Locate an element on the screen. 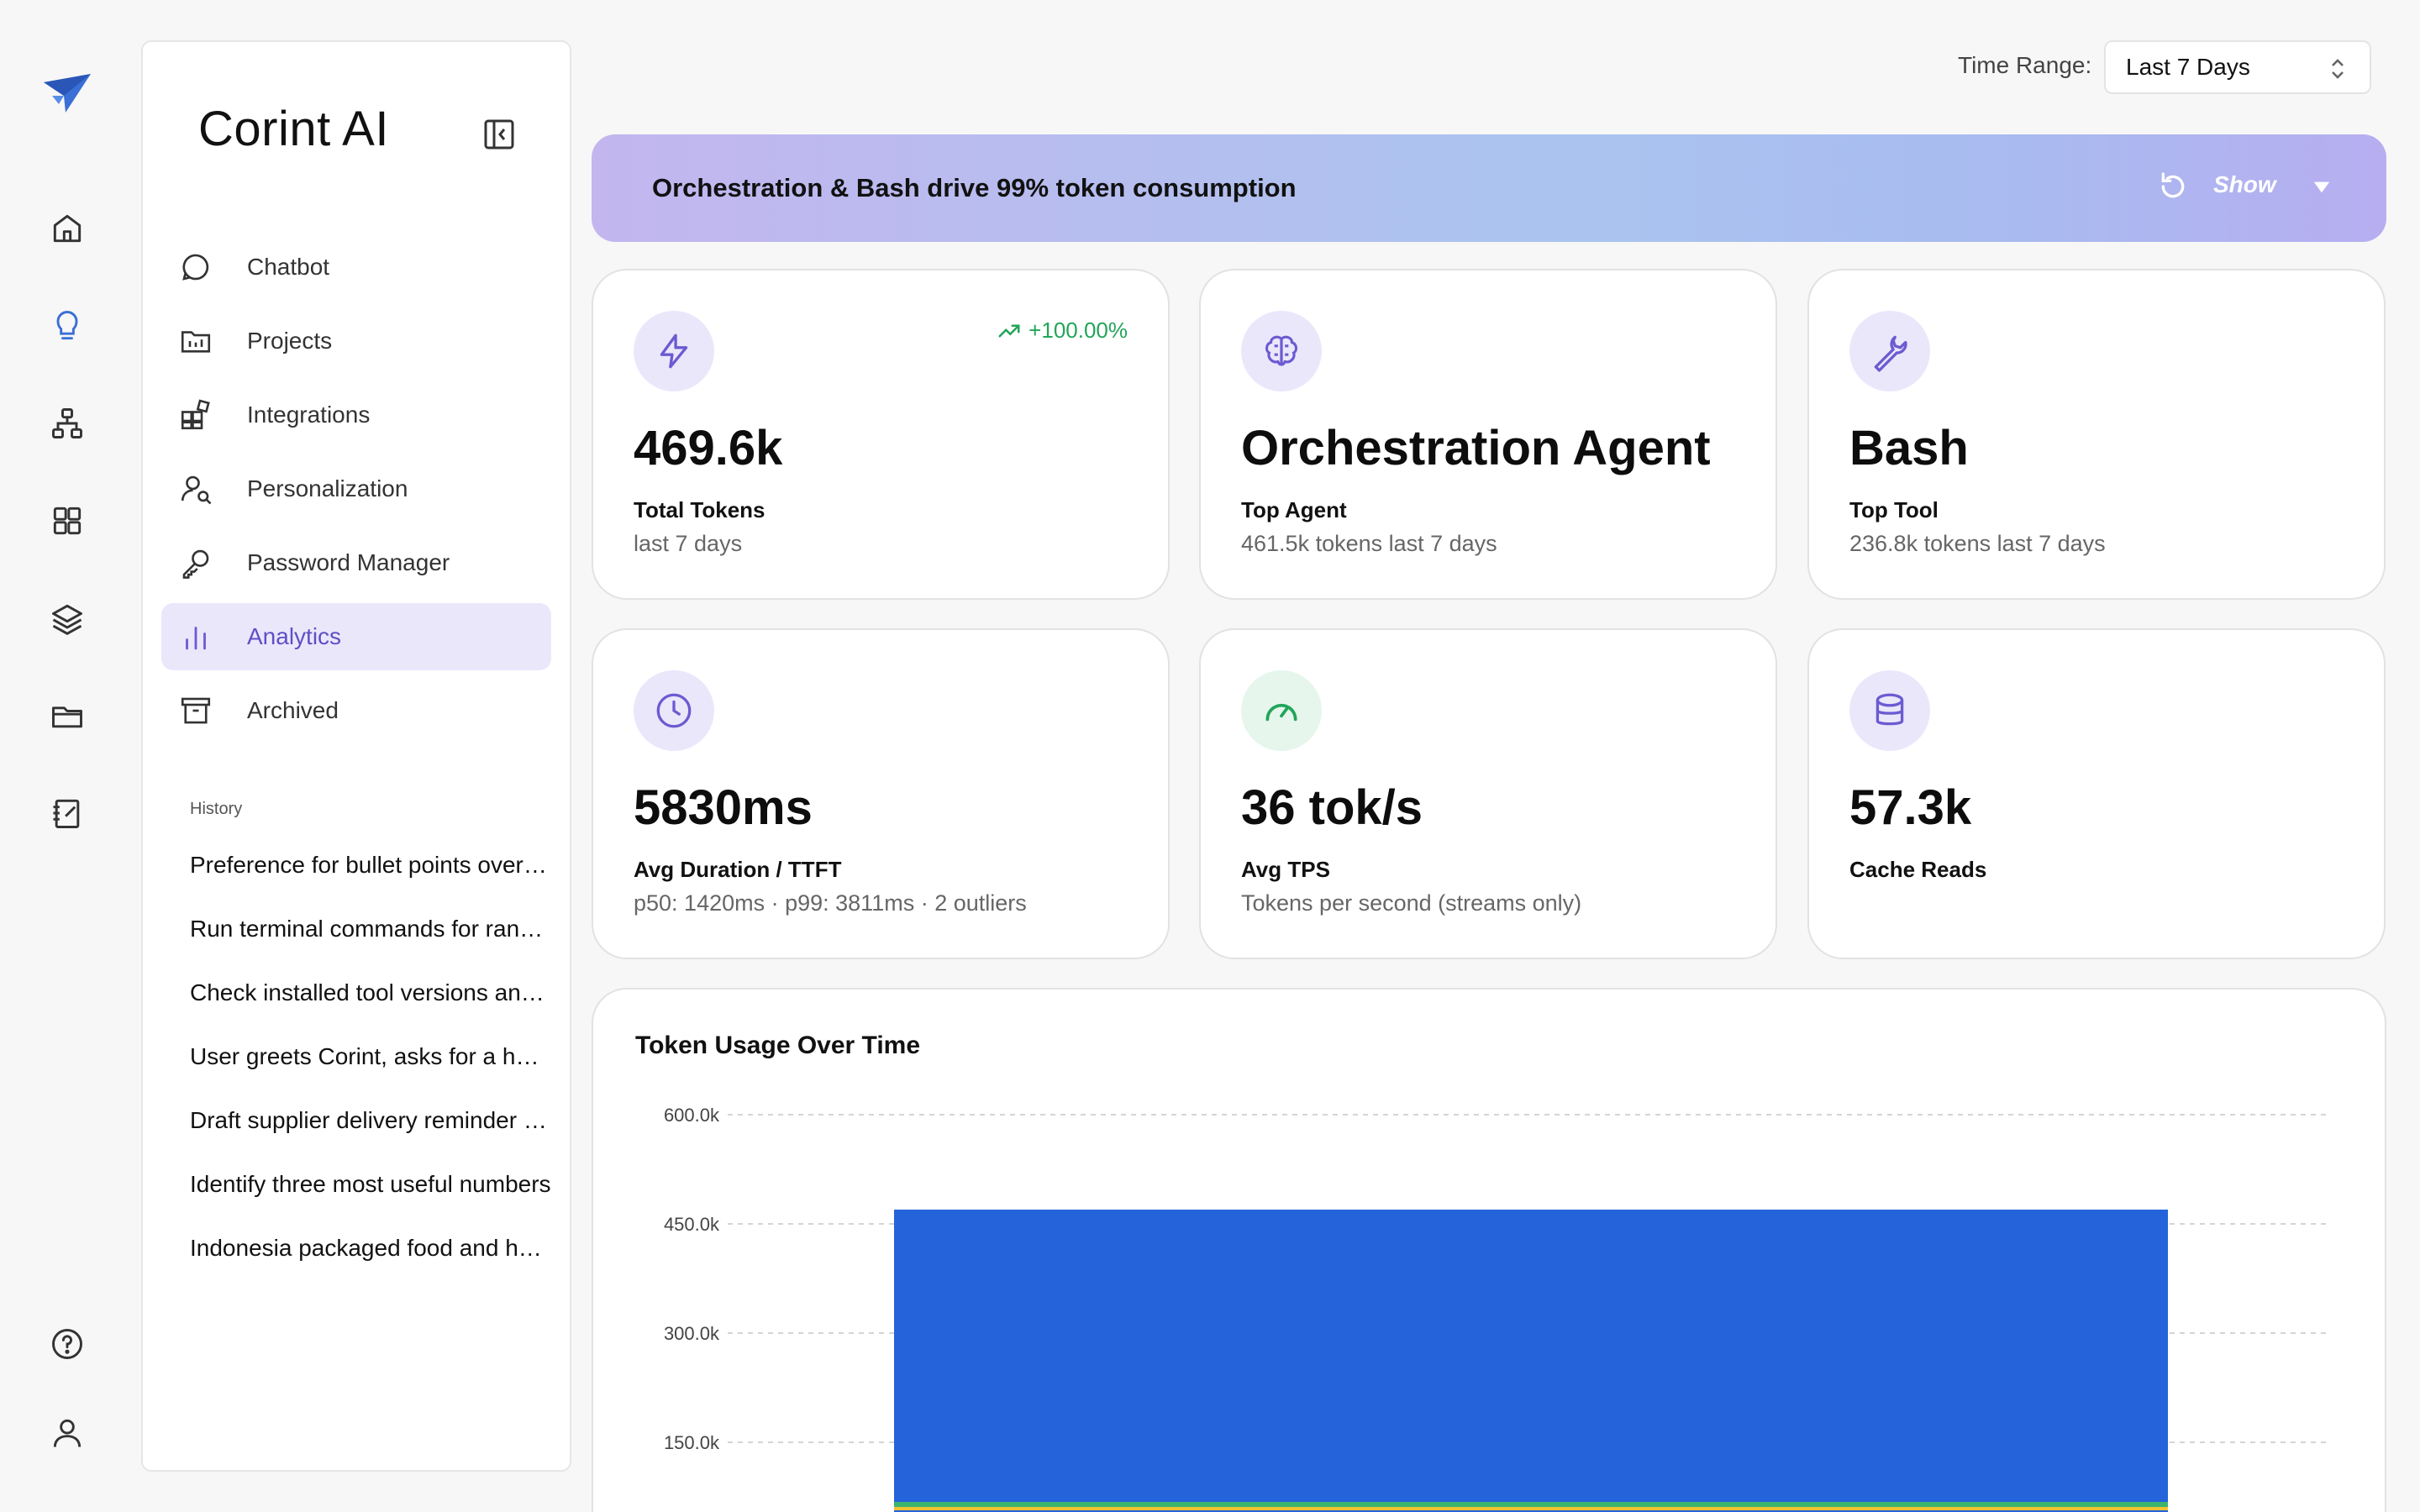 This screenshot has width=2420, height=1512. clock-icon is located at coordinates (674, 710).